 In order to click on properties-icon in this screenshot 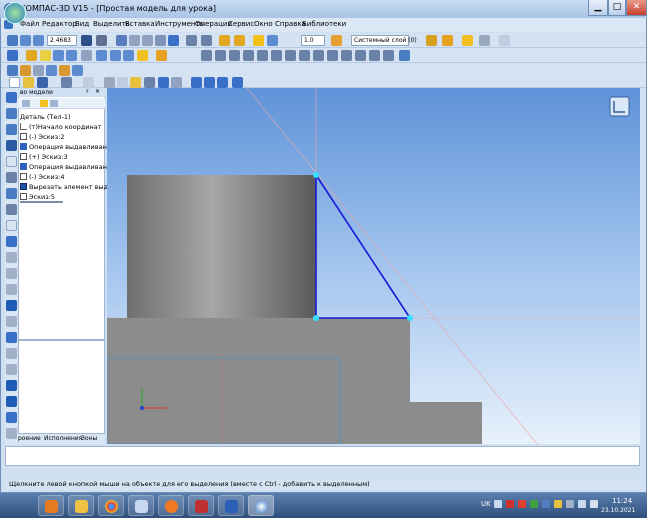, I will do `click(467, 40)`.